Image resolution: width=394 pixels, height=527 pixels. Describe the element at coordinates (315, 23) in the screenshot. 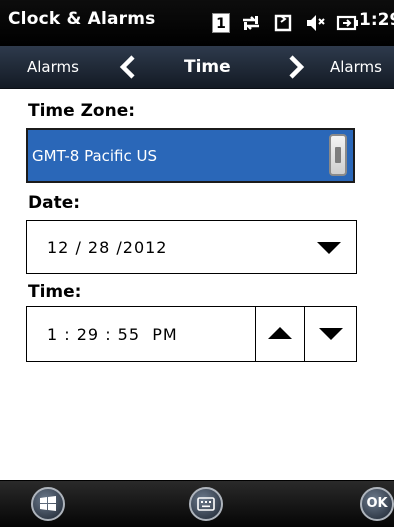

I see `volume-mute-icon` at that location.